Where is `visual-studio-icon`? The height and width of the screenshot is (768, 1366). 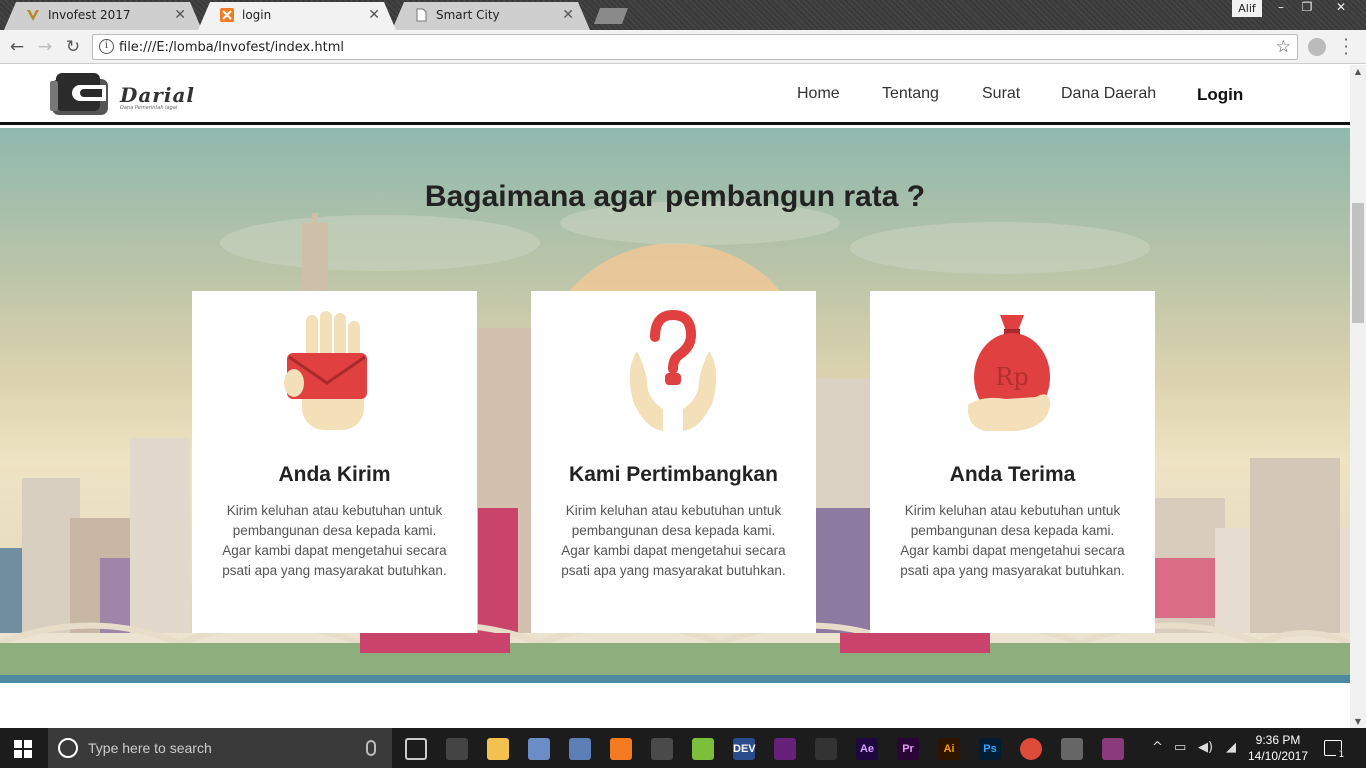 visual-studio-icon is located at coordinates (785, 749).